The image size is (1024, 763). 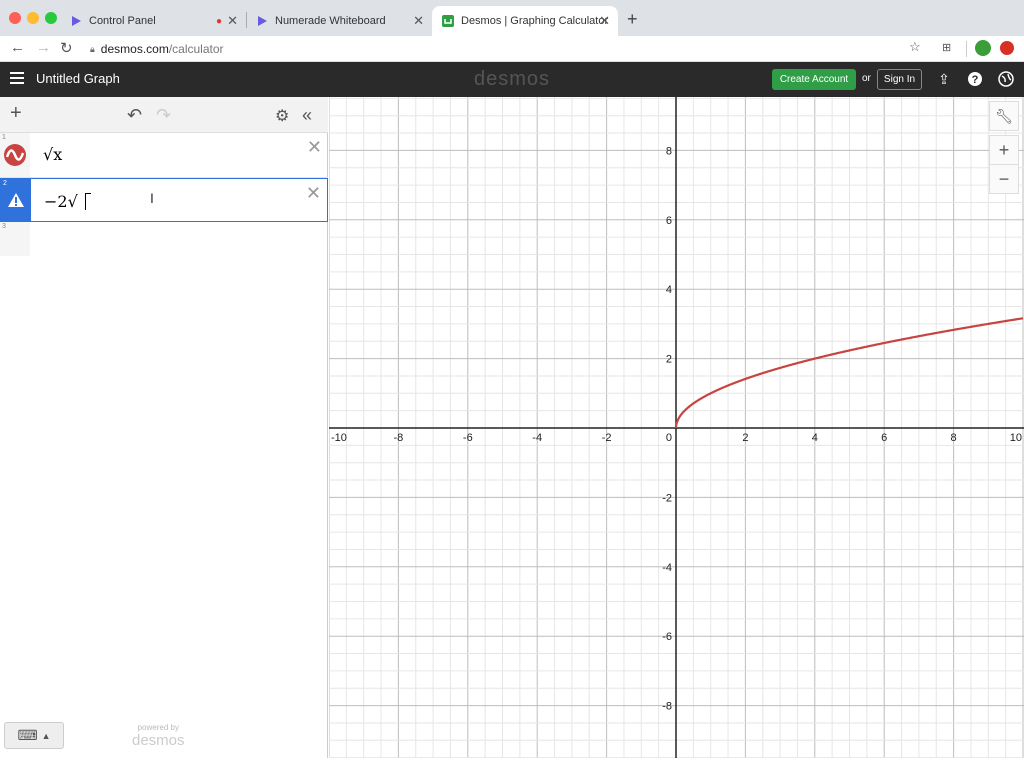 What do you see at coordinates (944, 79) in the screenshot?
I see `share-icon: ⇪` at bounding box center [944, 79].